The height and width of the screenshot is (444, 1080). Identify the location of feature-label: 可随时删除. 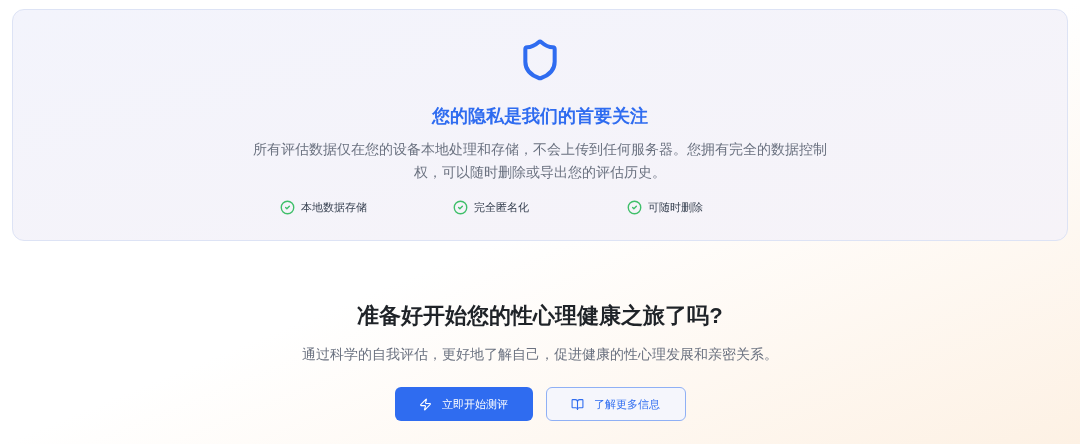
(675, 207).